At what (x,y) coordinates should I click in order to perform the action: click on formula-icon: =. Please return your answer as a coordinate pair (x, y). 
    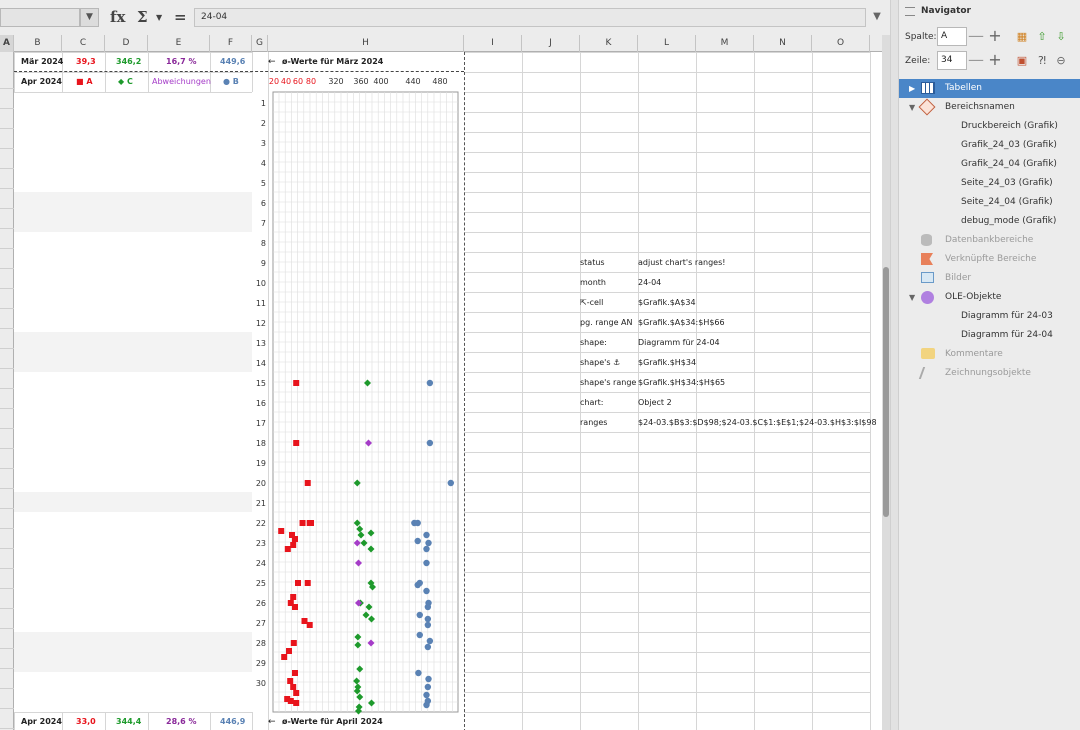
    Looking at the image, I should click on (180, 17).